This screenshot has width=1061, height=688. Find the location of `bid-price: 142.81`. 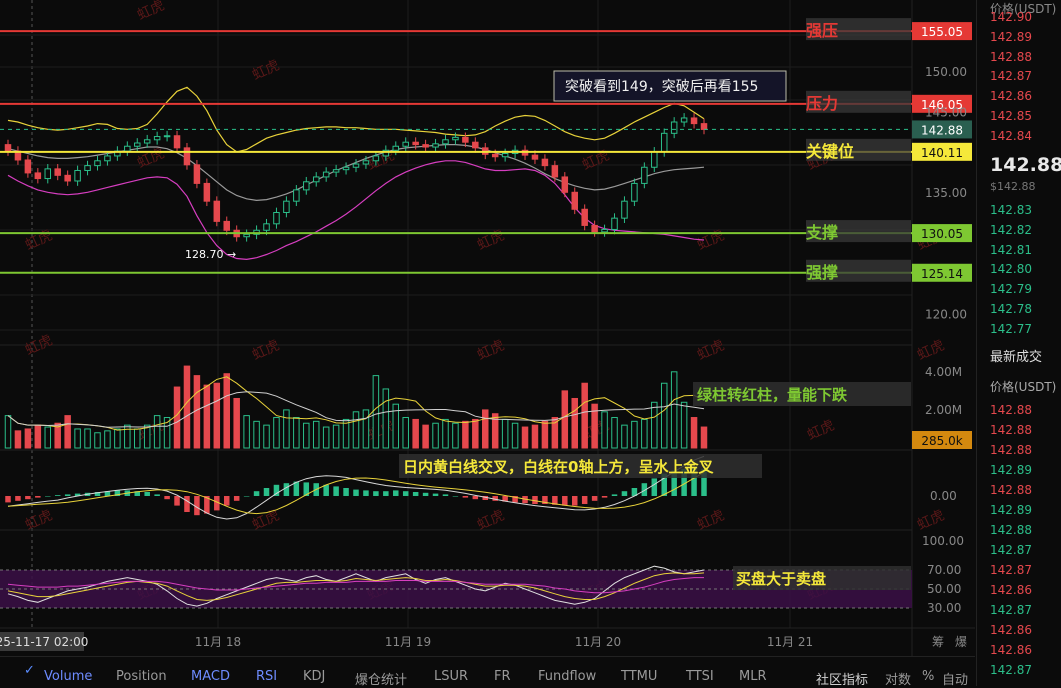

bid-price: 142.81 is located at coordinates (1011, 250).